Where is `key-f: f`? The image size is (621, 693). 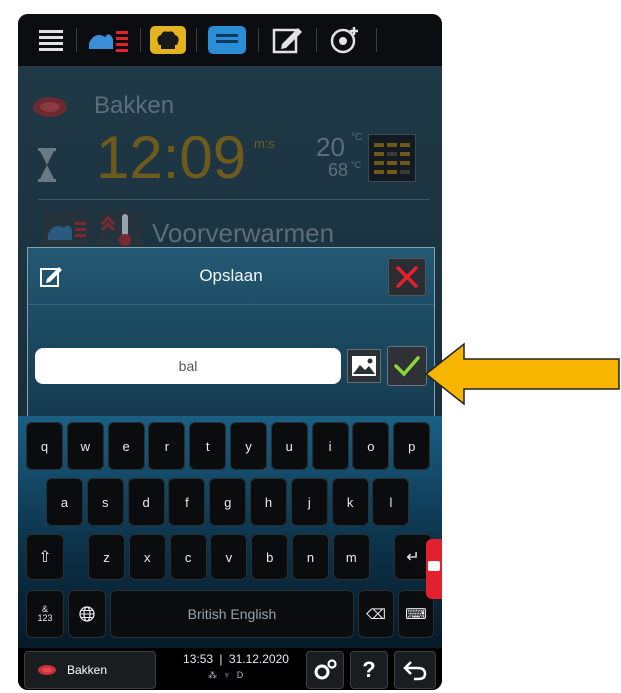 key-f: f is located at coordinates (187, 502).